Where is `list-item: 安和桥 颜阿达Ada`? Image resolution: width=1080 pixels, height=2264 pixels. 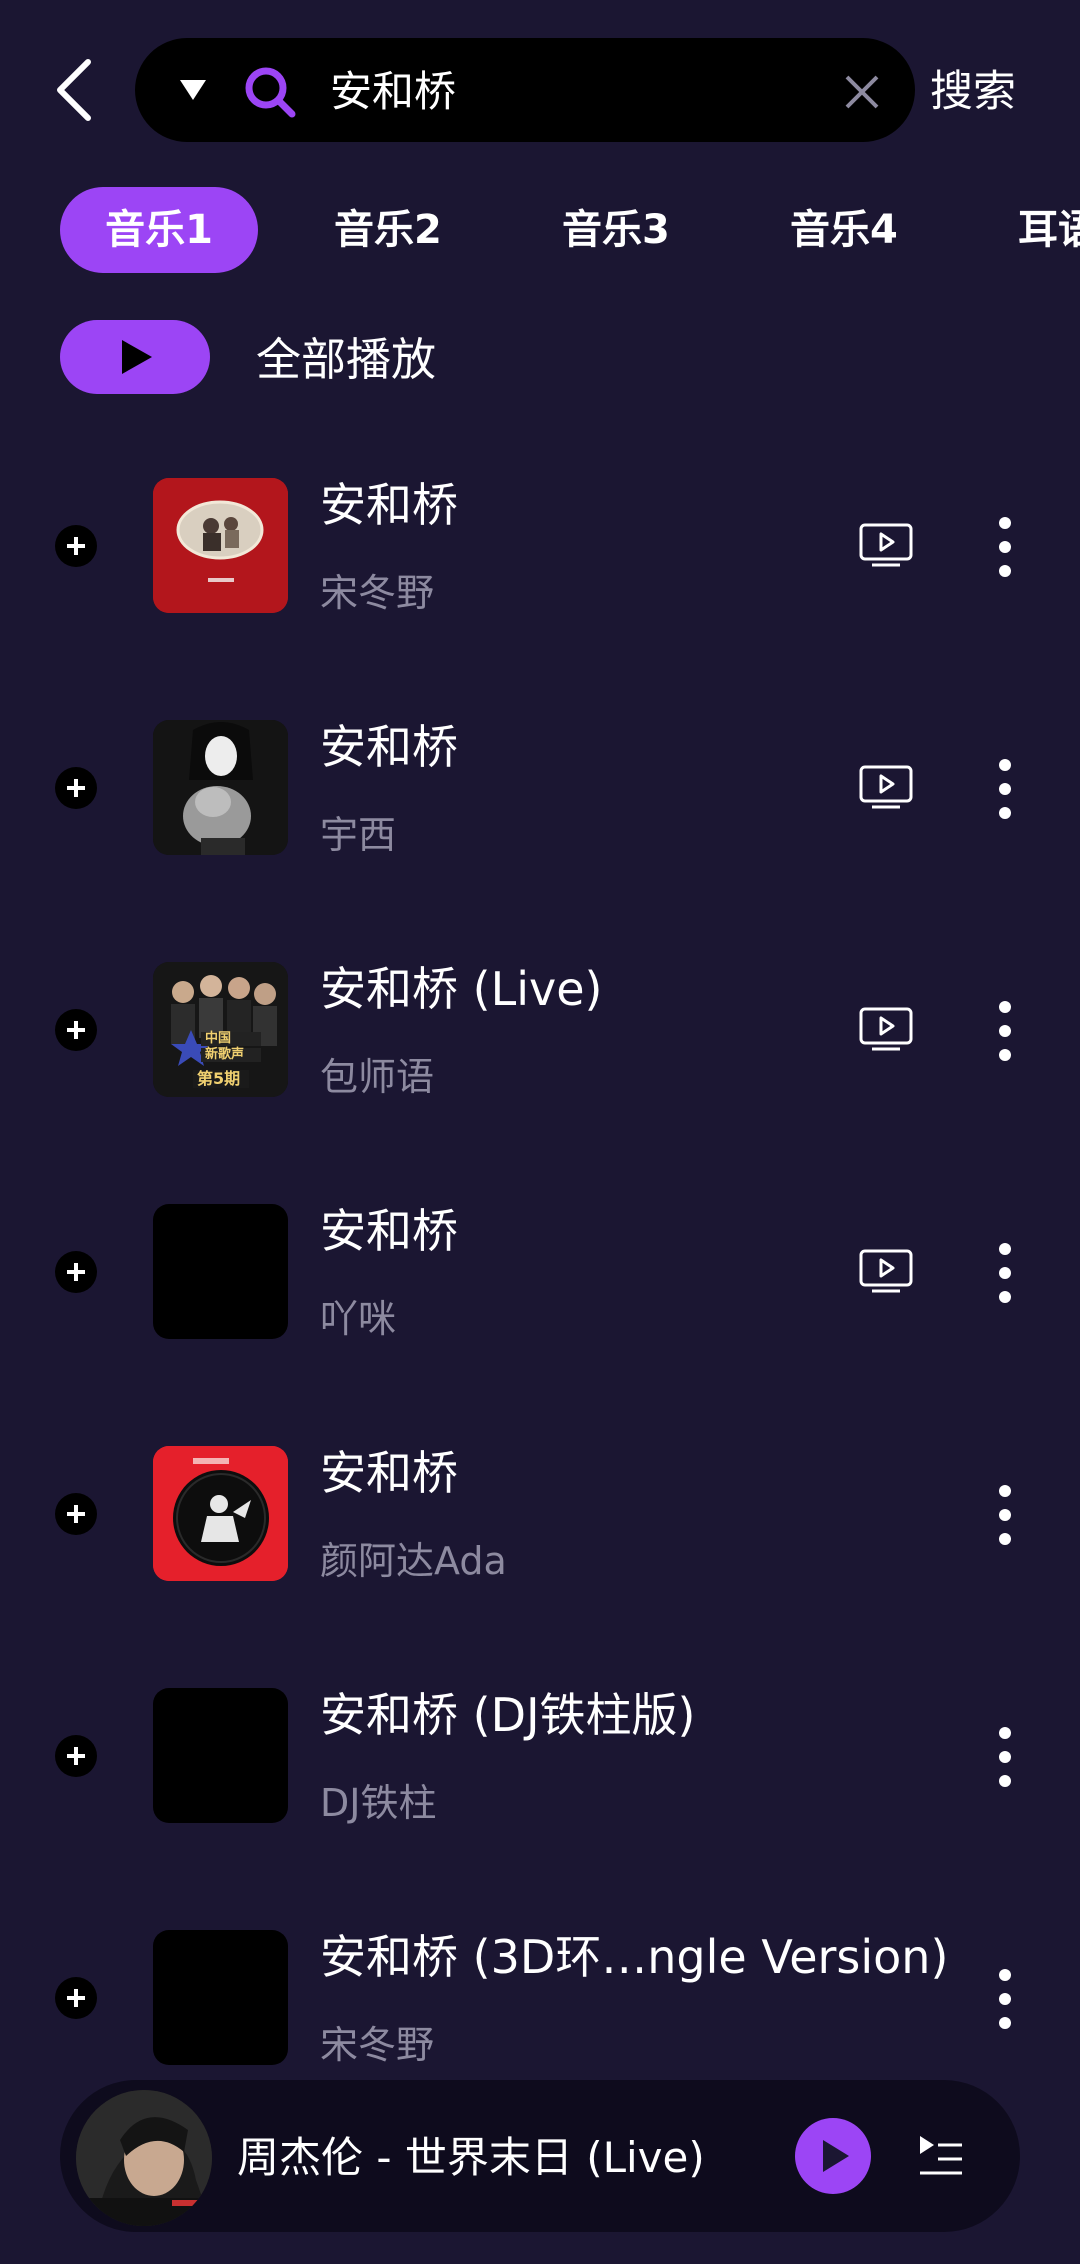
list-item: 安和桥 颜阿达Ada is located at coordinates (540, 1514).